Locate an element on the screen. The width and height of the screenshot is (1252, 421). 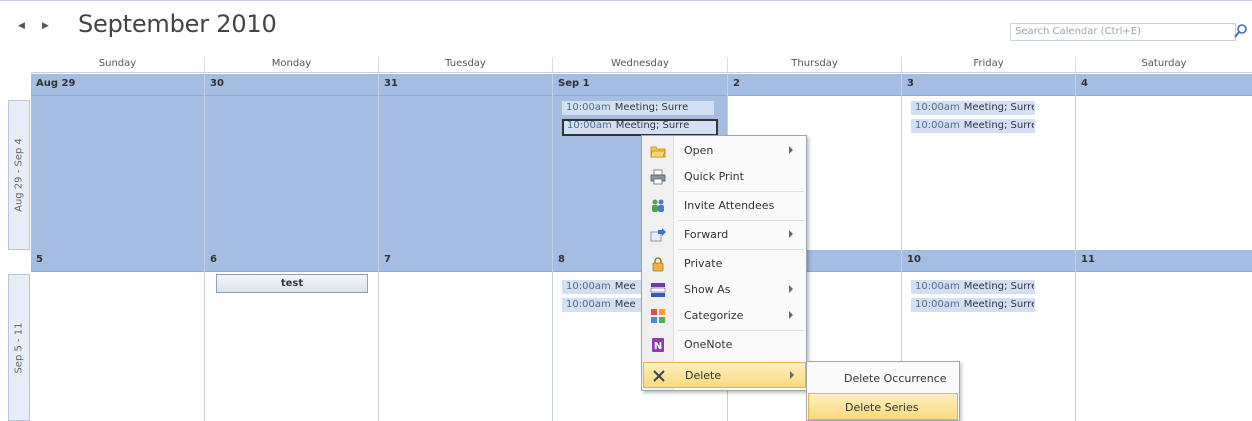
next-month-button: ▶ is located at coordinates (45, 26).